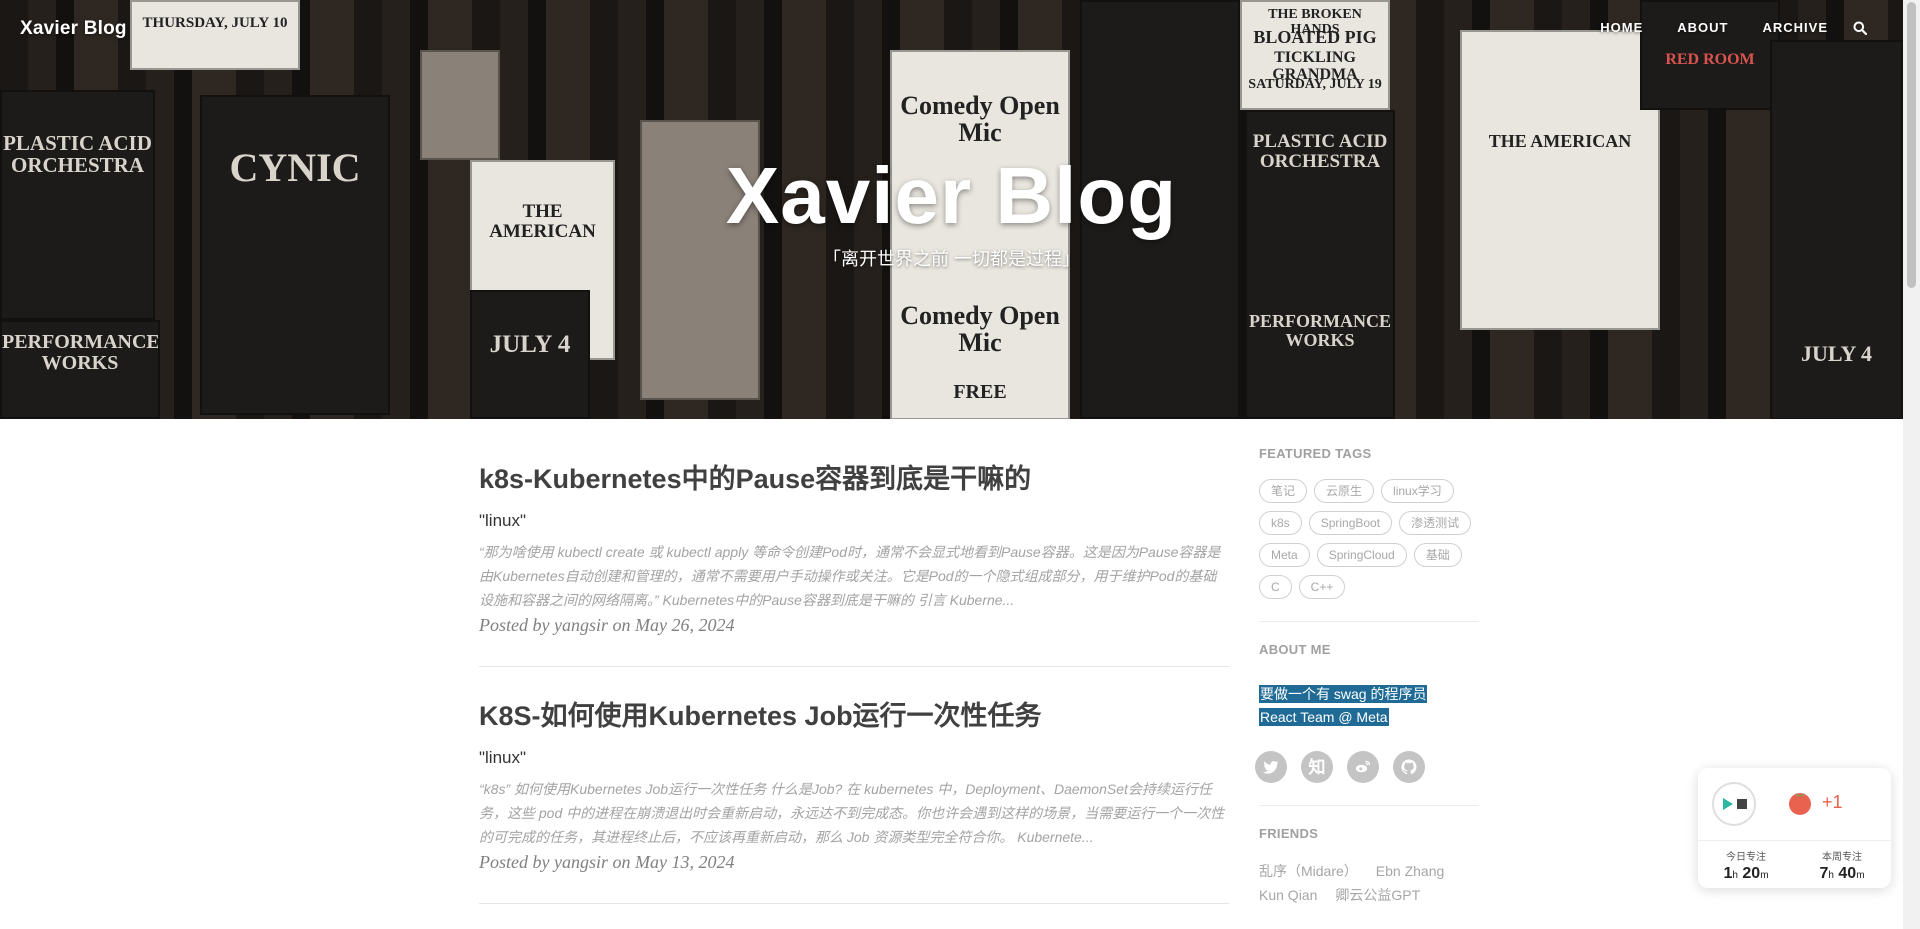 The height and width of the screenshot is (929, 1920). What do you see at coordinates (1746, 873) in the screenshot?
I see `today-focus-value: 1h 20m` at bounding box center [1746, 873].